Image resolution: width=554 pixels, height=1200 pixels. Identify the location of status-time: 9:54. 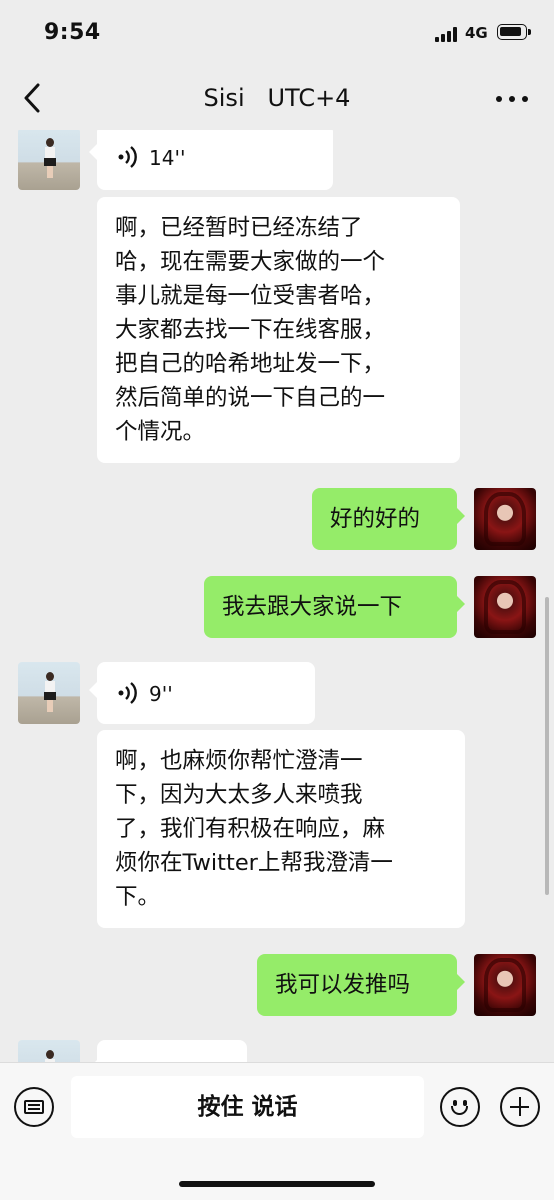
(72, 32).